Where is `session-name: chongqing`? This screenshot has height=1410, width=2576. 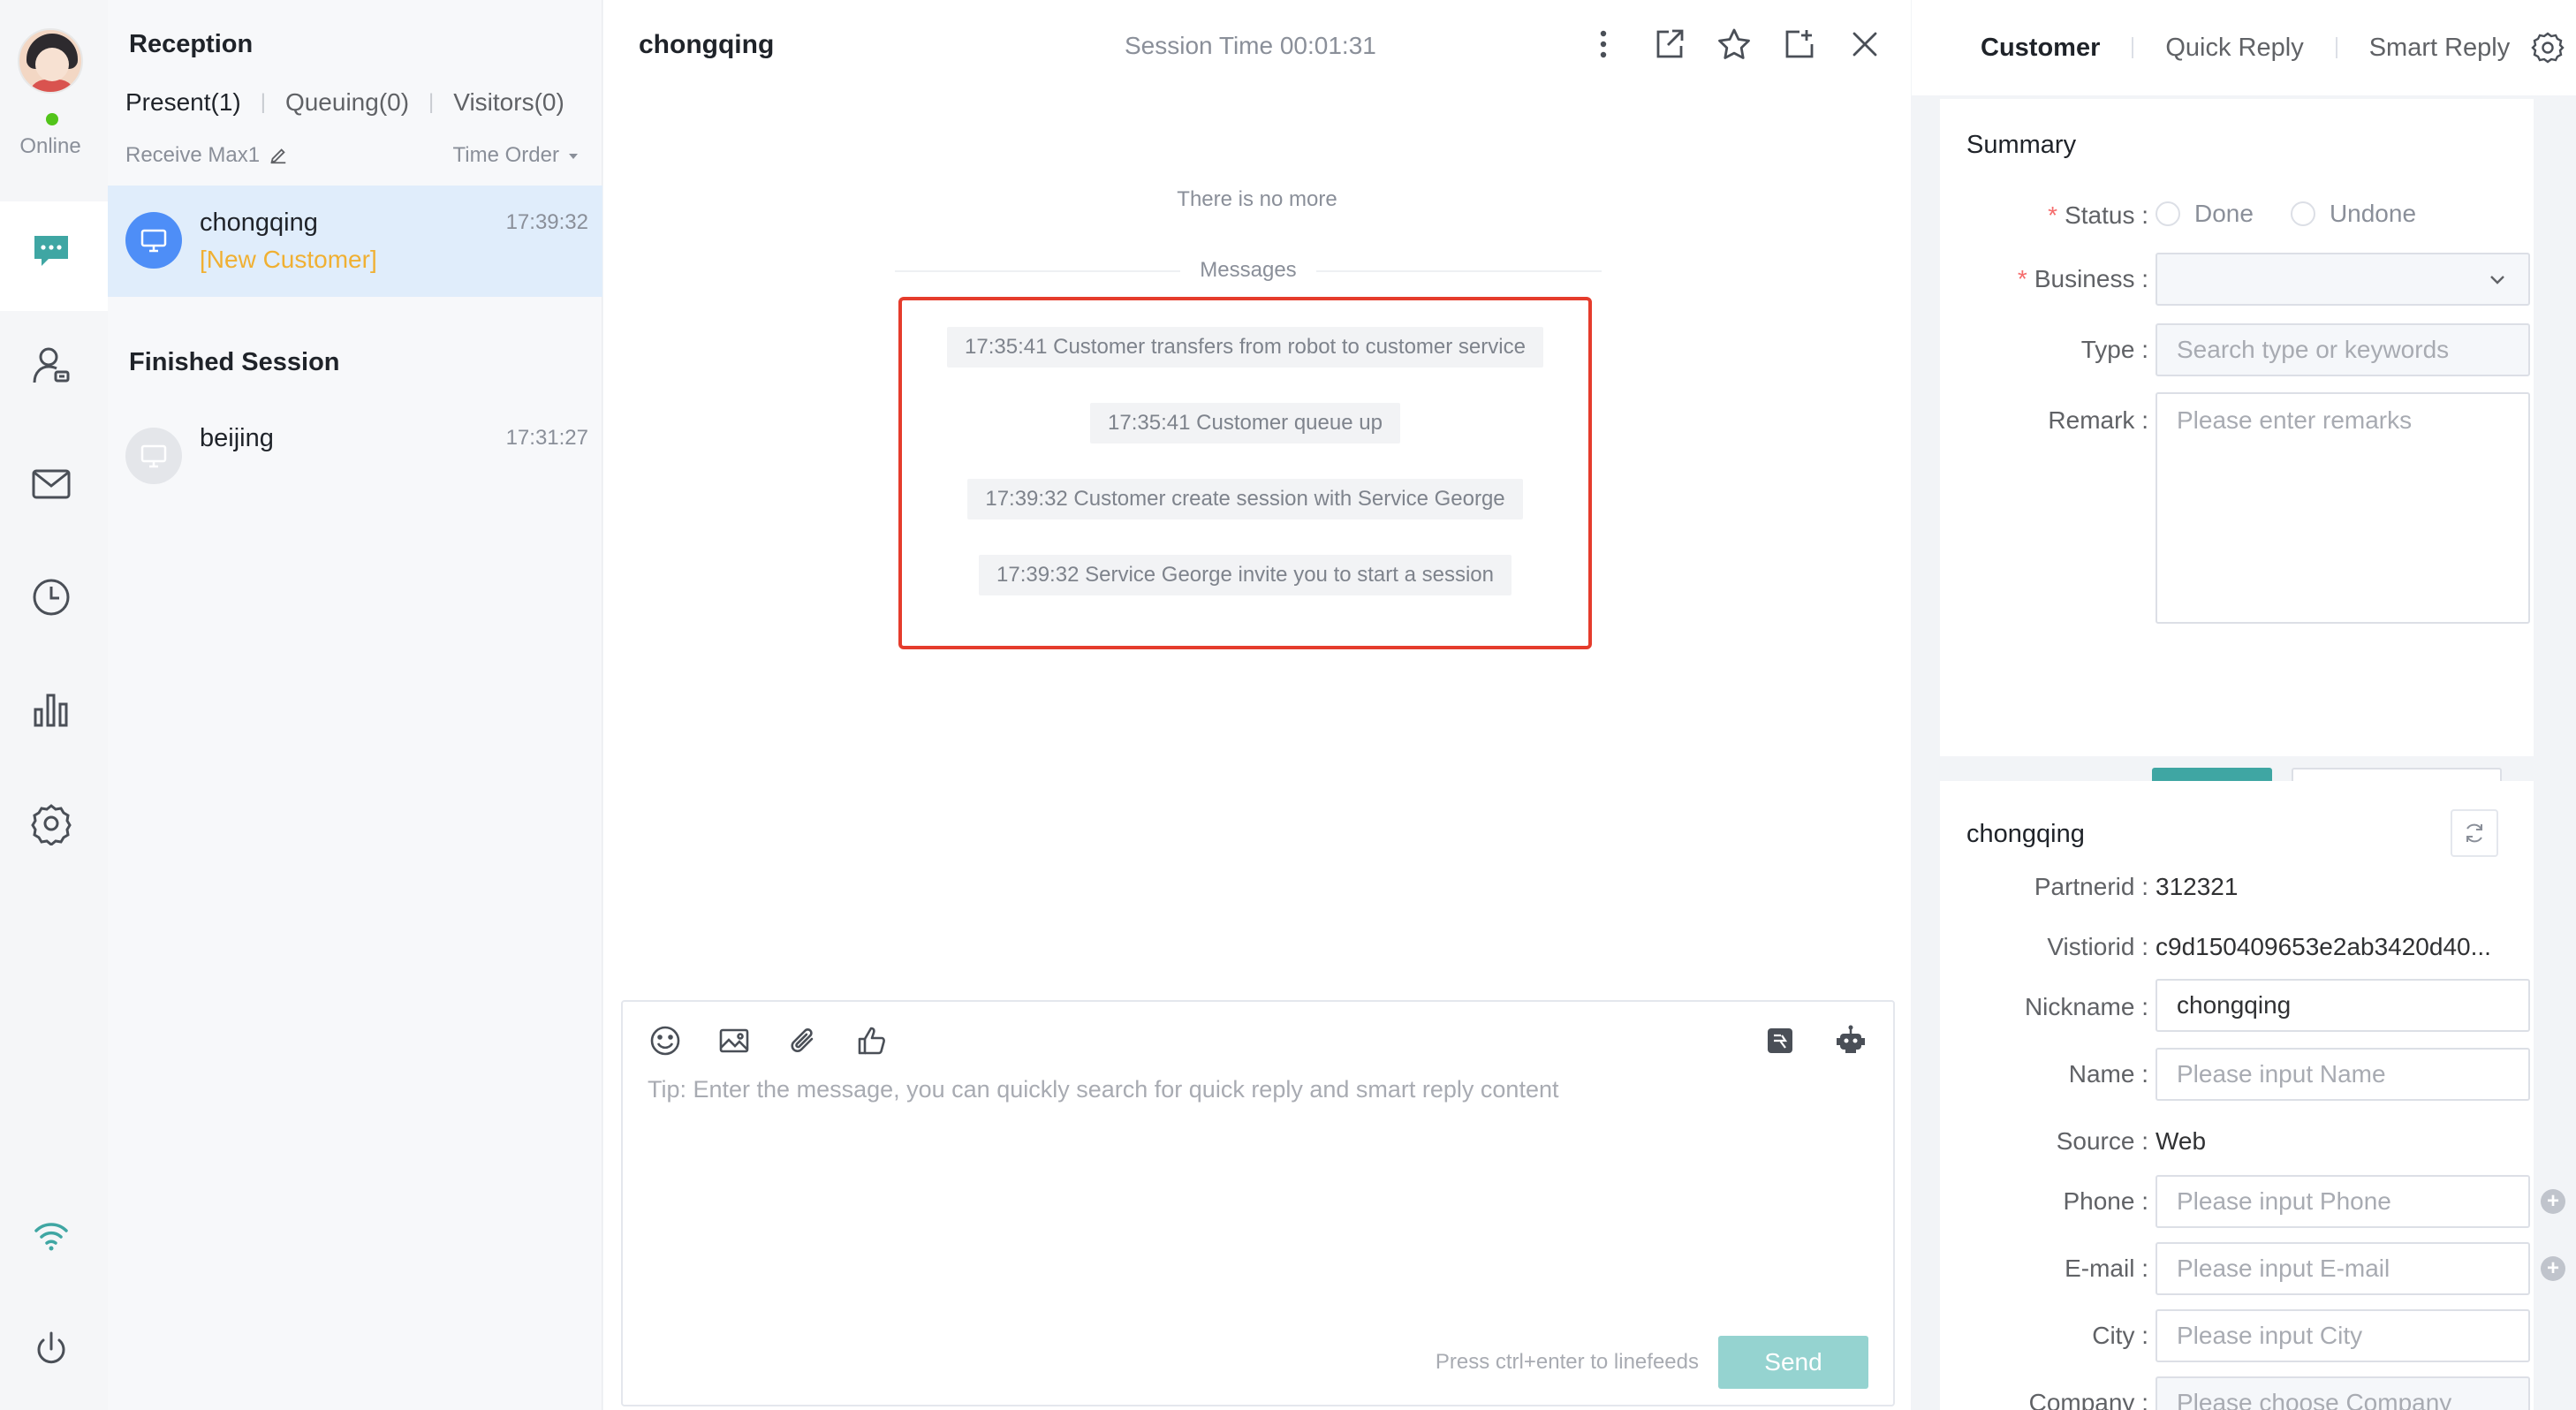 session-name: chongqing is located at coordinates (259, 223).